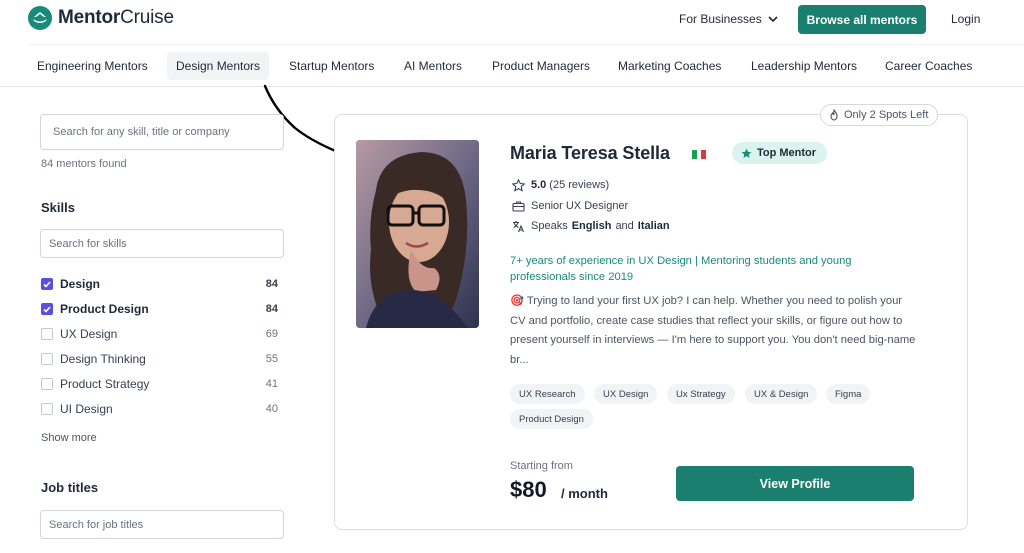 Image resolution: width=1024 pixels, height=553 pixels. I want to click on italy-flag-icon, so click(699, 154).